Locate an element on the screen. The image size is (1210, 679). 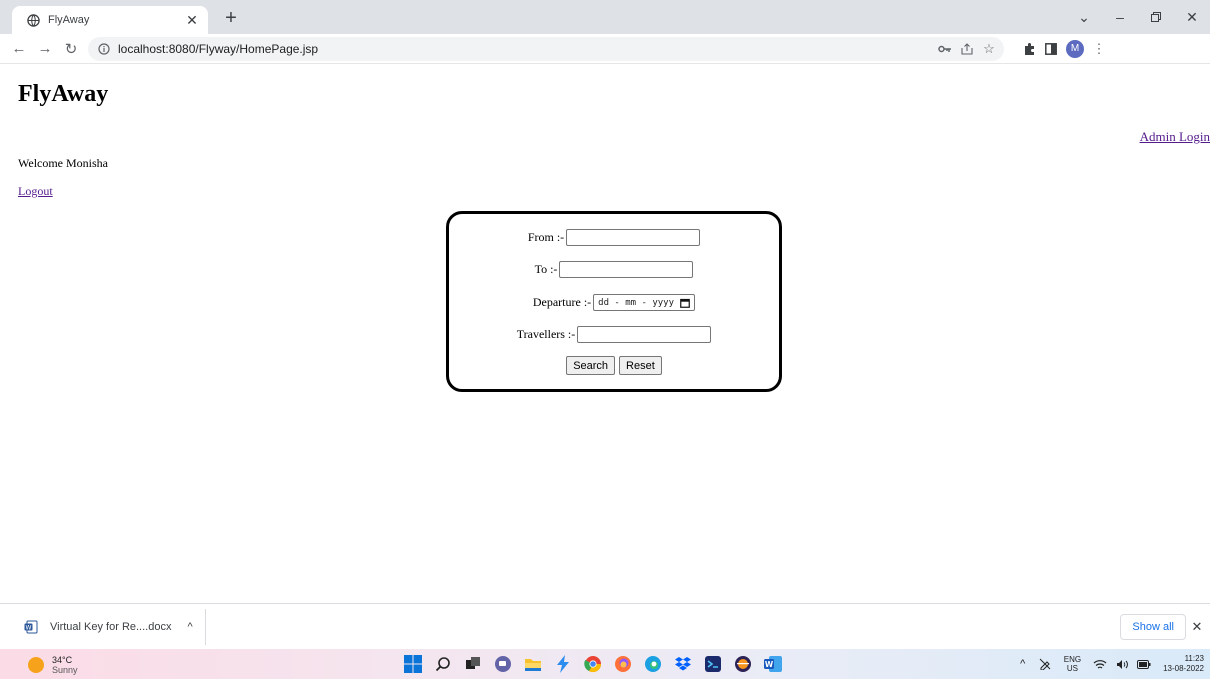
chrome-icon is located at coordinates (593, 664).